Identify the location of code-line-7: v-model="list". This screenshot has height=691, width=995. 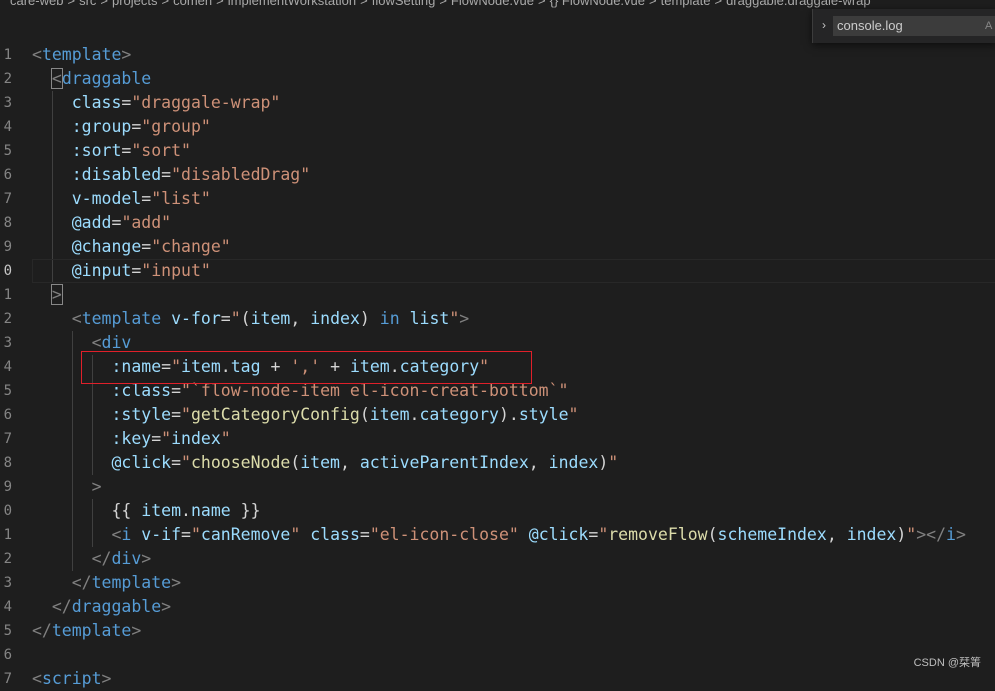
(141, 198).